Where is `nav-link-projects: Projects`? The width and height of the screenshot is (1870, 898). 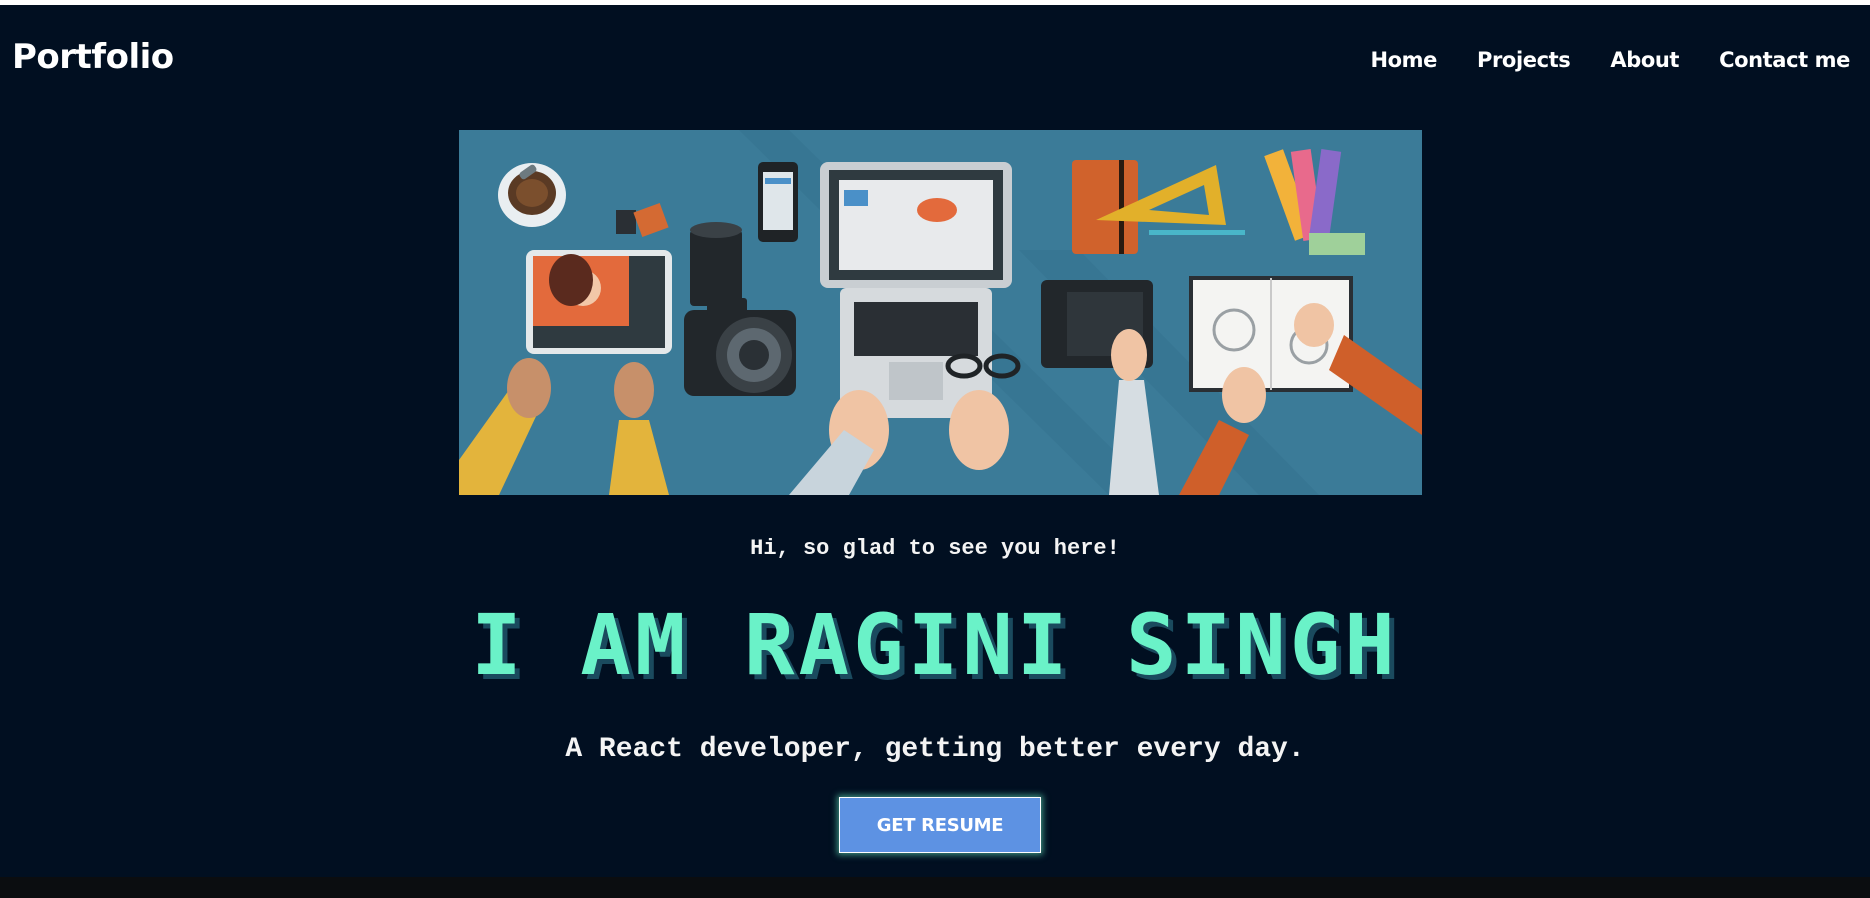
nav-link-projects: Projects is located at coordinates (1524, 60).